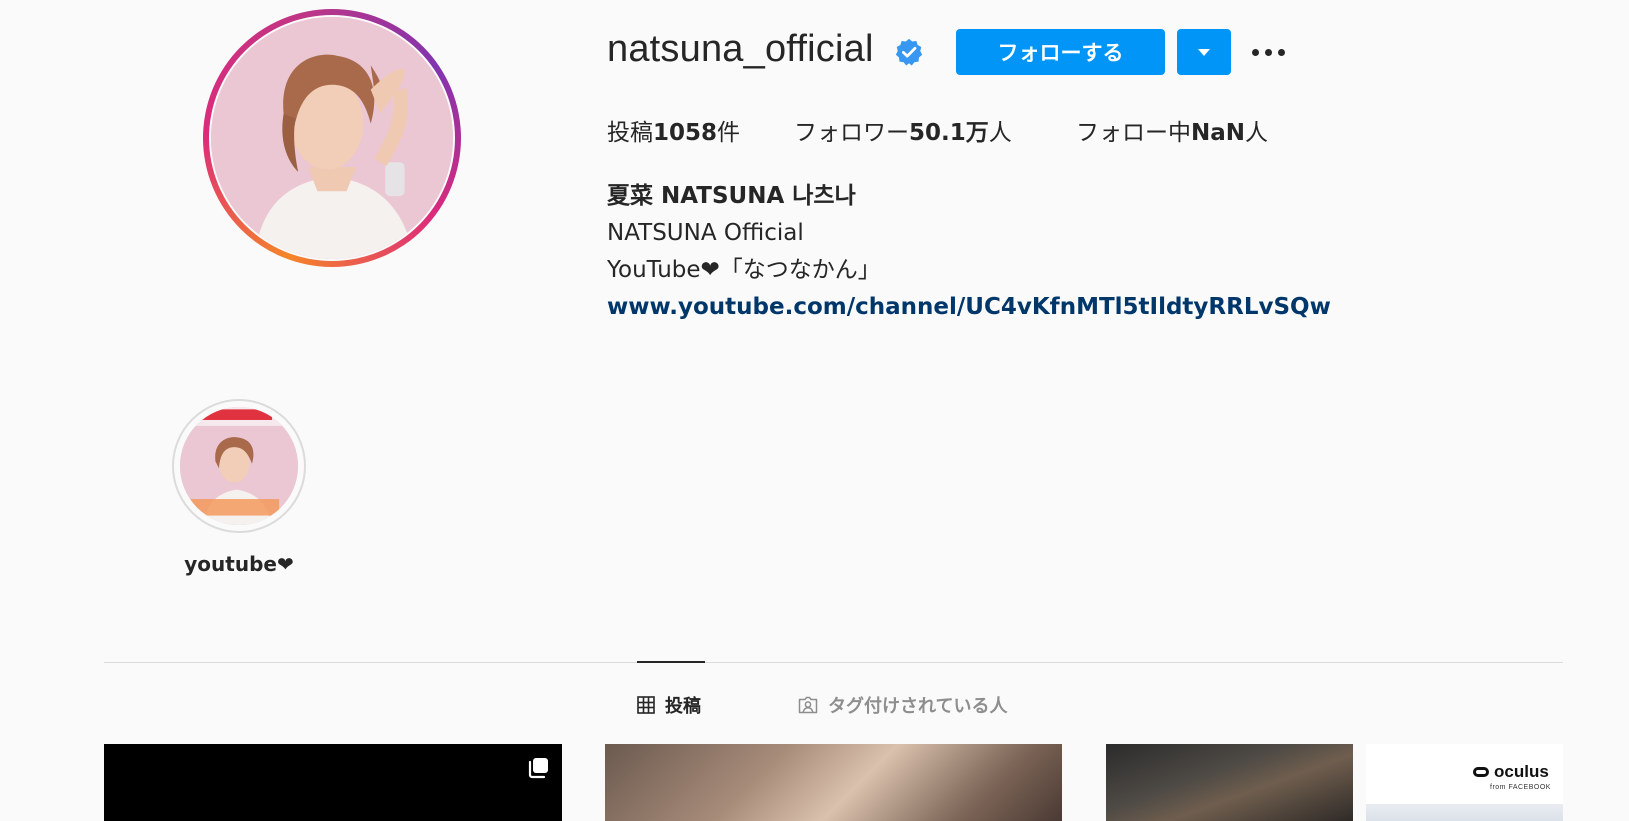 The width and height of the screenshot is (1629, 821). I want to click on followers-count-stat: フォロワー50.1万人, so click(903, 130).